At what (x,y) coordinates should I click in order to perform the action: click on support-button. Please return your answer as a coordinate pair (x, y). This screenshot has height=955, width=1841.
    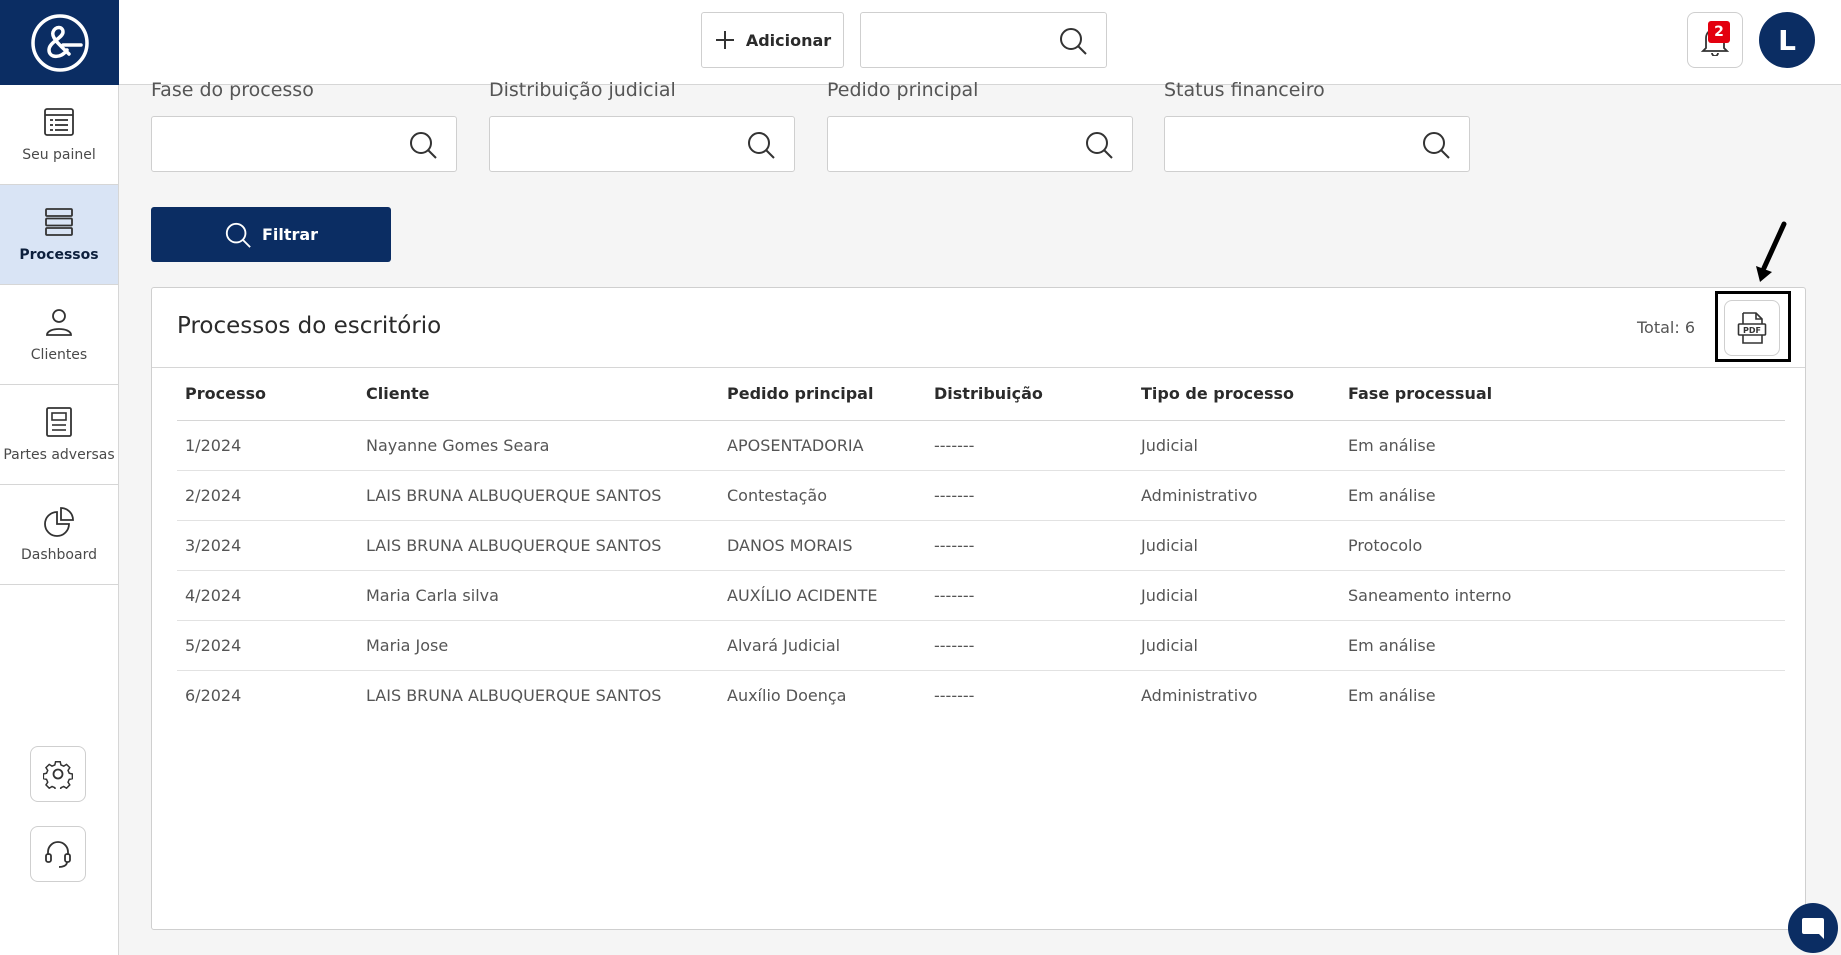
    Looking at the image, I should click on (58, 854).